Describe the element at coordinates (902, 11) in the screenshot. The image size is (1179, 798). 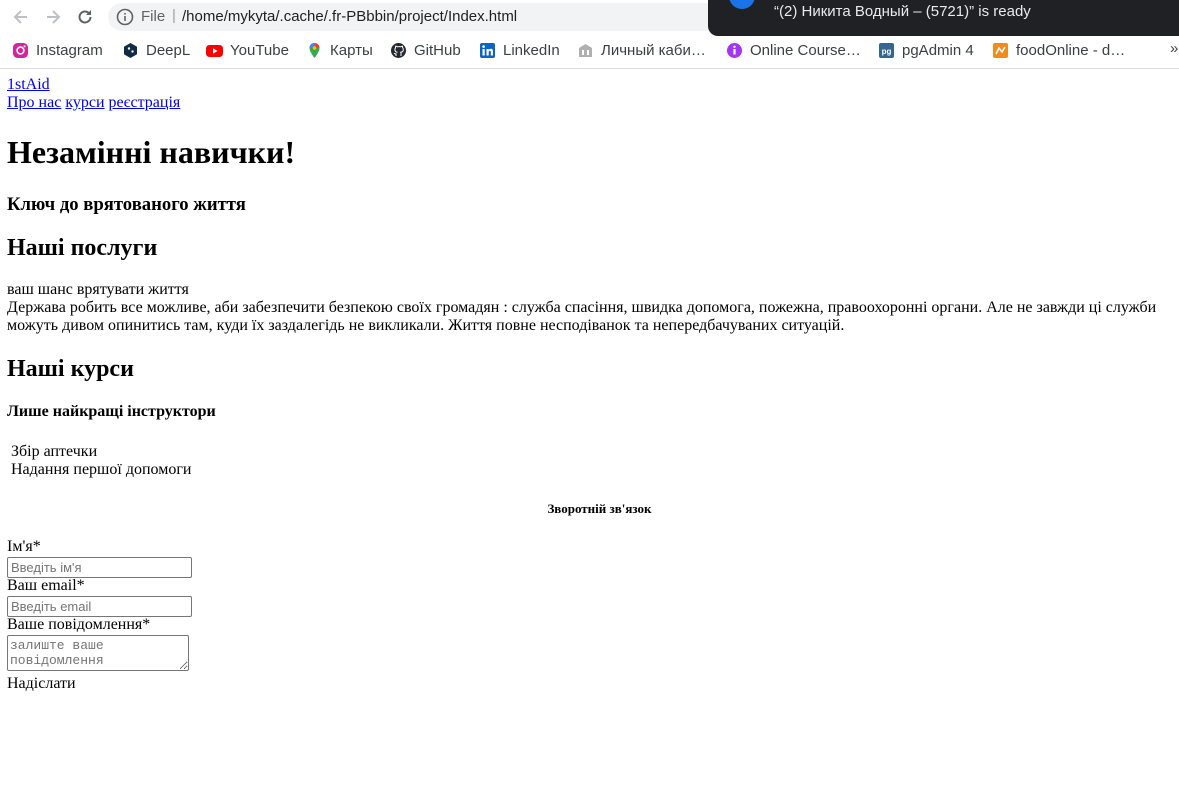
I see `download-notification-text: “(2) Никита Водный – (5721)” is ready` at that location.